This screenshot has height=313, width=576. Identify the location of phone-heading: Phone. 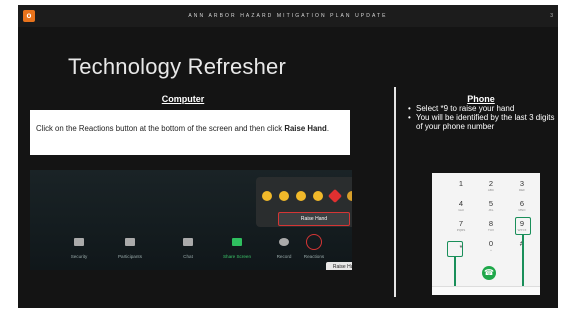
(481, 99).